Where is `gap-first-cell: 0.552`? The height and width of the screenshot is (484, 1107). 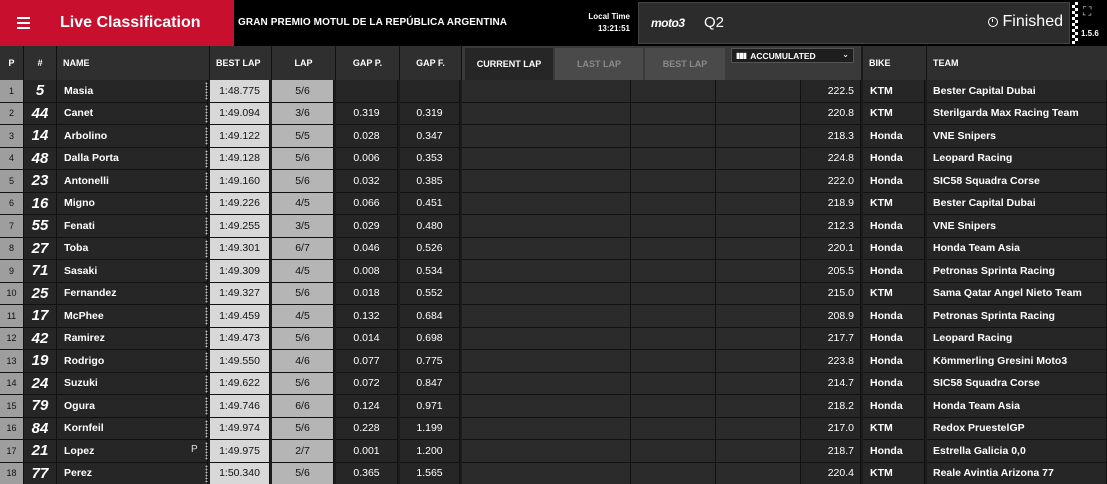
gap-first-cell: 0.552 is located at coordinates (430, 293).